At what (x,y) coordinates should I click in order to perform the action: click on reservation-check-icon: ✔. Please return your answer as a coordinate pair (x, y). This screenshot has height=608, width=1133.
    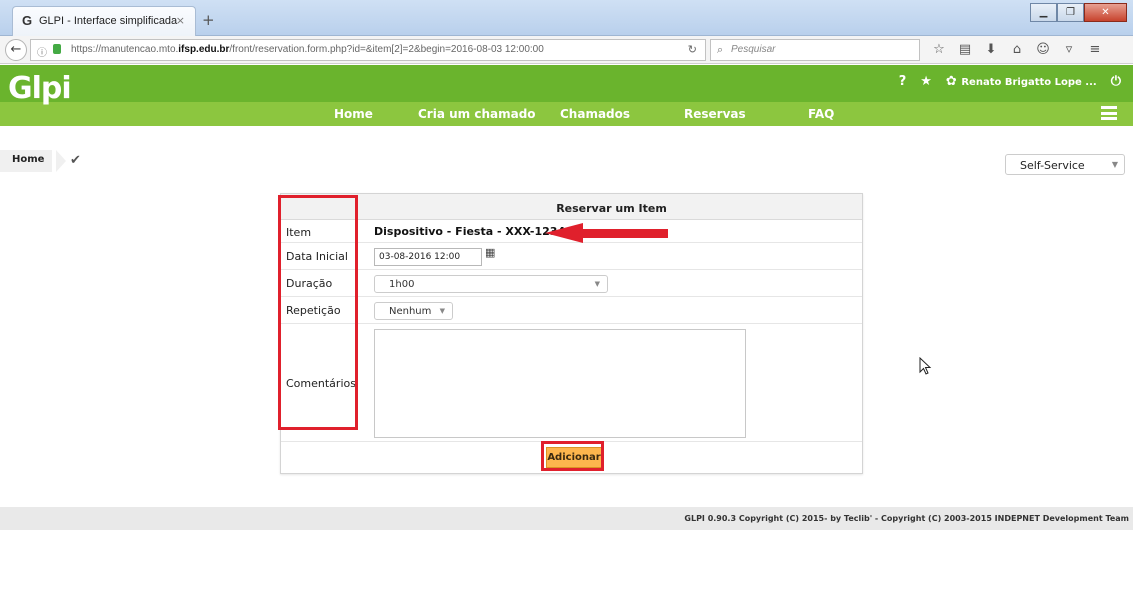
    Looking at the image, I should click on (75, 160).